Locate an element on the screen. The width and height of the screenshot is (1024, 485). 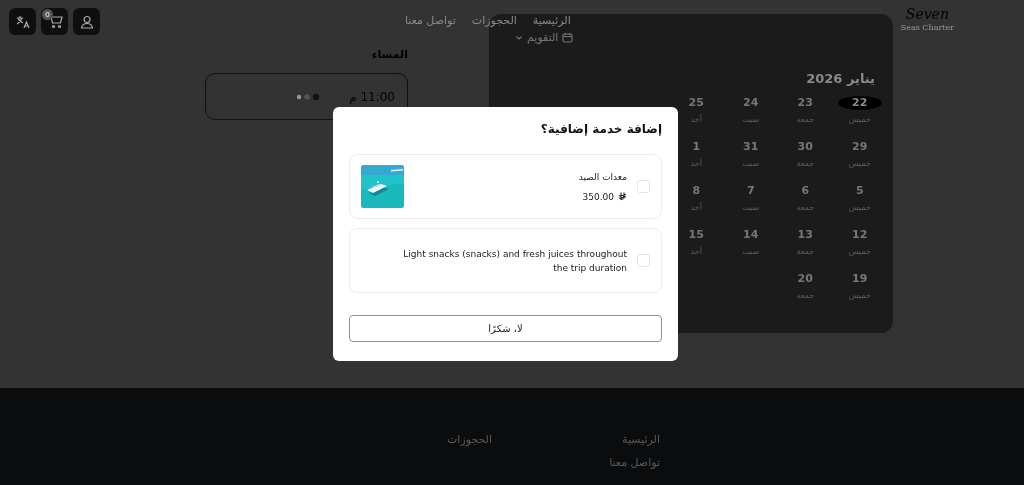
loading-dots-icon is located at coordinates (308, 96).